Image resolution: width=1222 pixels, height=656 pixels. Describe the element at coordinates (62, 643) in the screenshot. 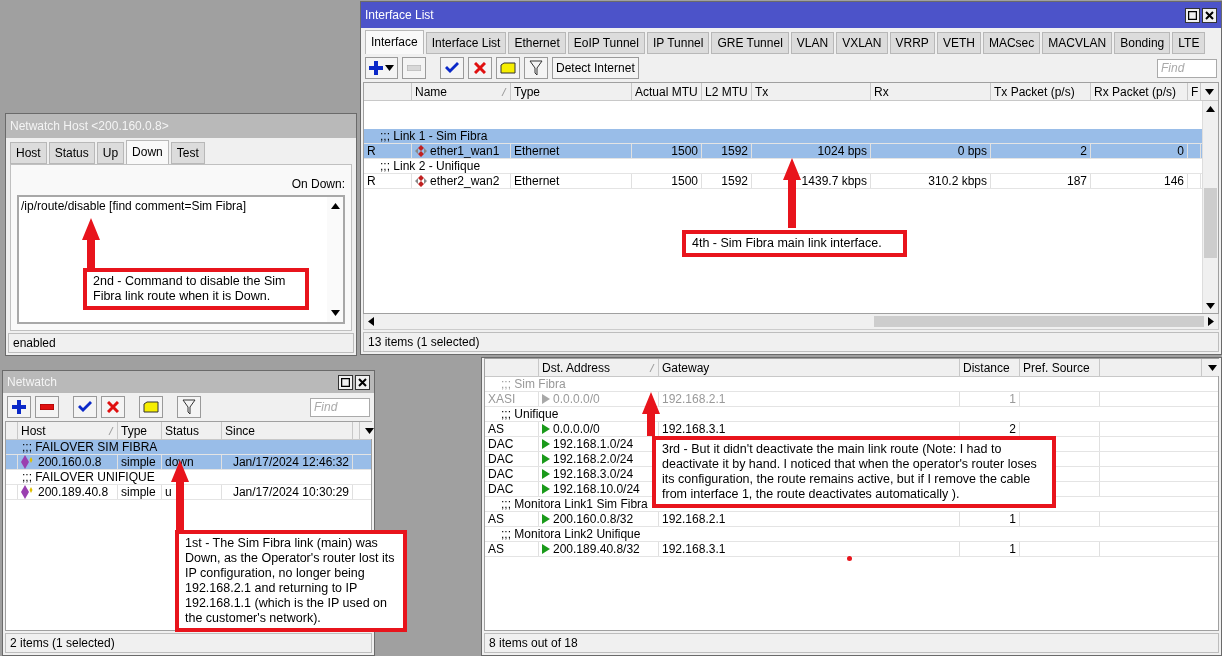

I see `status-text: 2 items (1 selected)` at that location.